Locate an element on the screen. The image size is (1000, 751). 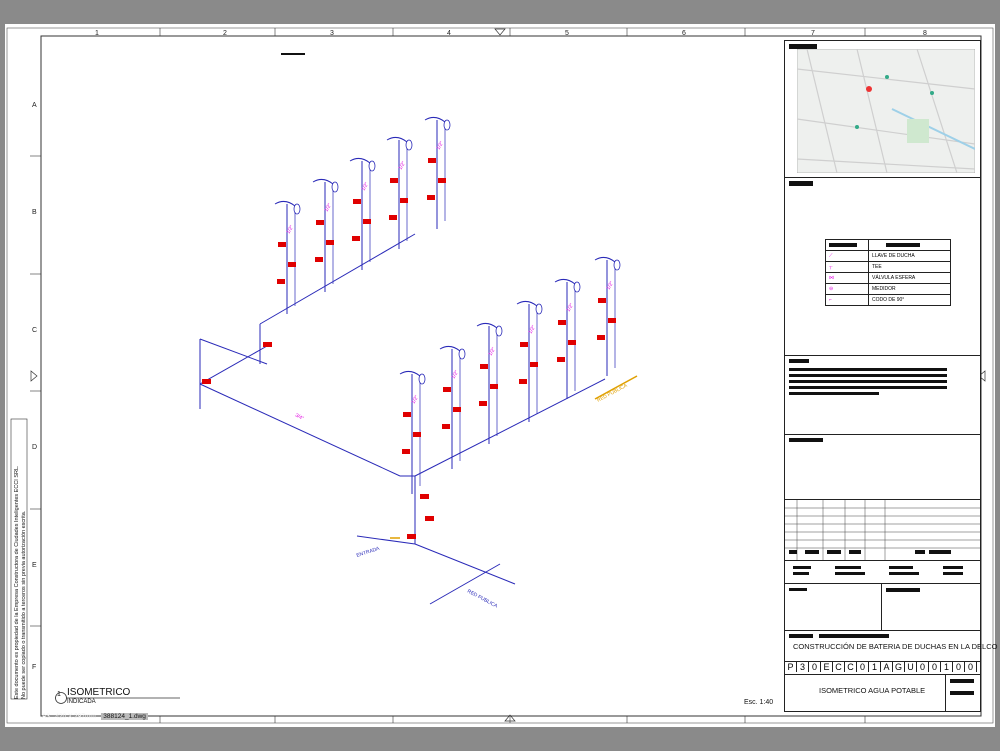
legend-meter-icon: ⊖ is located at coordinates (847, 289).